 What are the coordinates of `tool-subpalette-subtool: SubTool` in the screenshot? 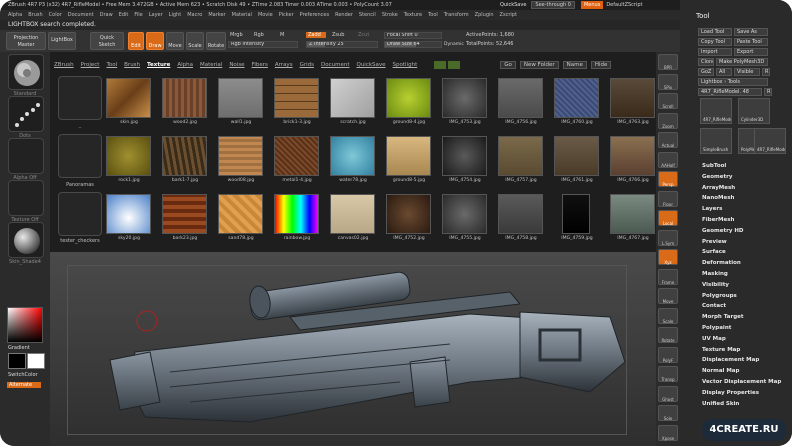 It's located at (714, 166).